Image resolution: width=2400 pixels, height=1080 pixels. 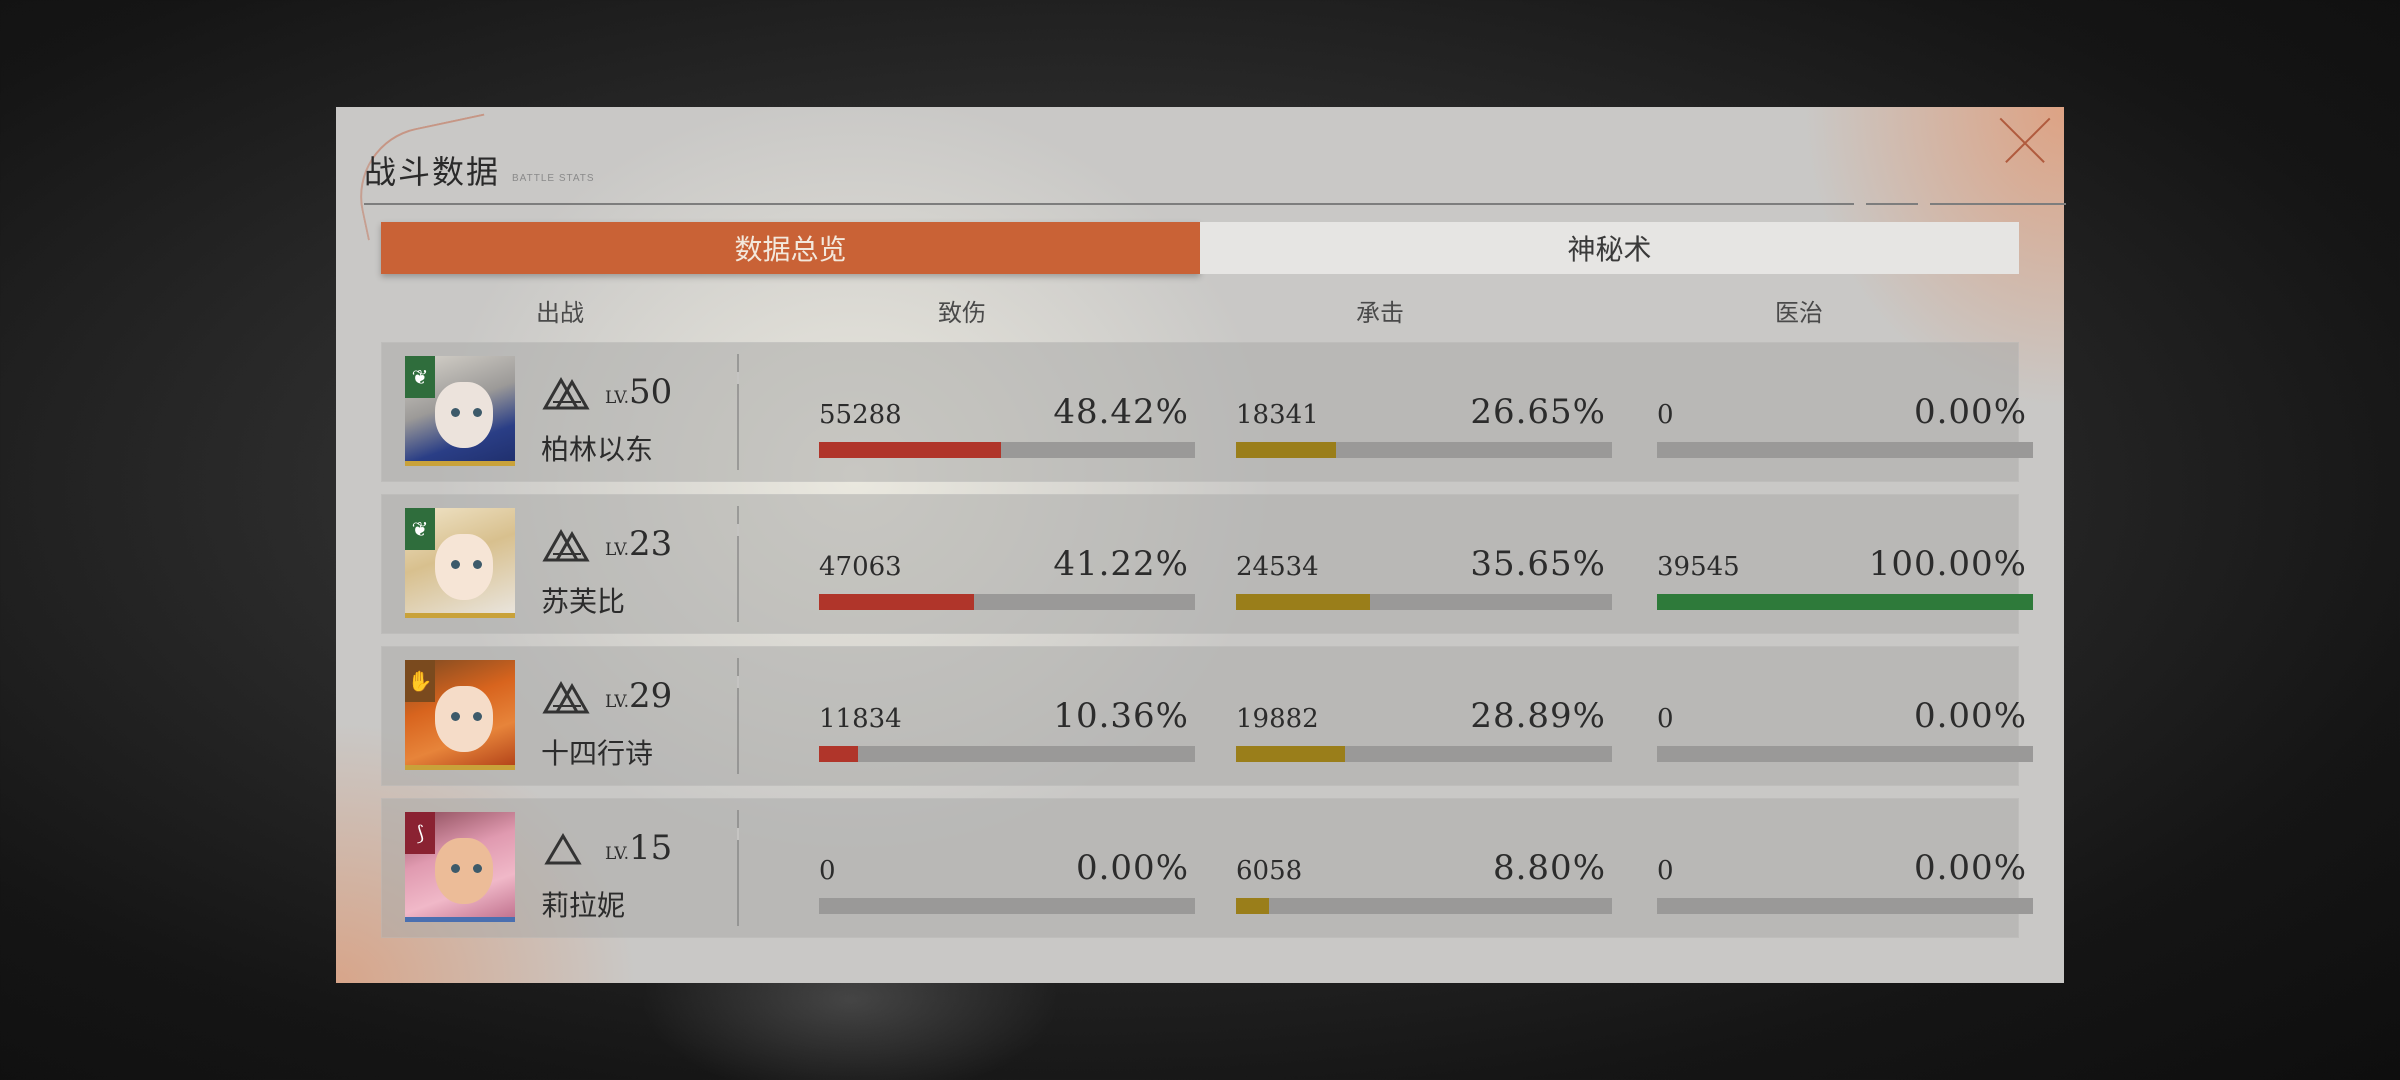 I want to click on stat-taken: 19882 28.89%, so click(x=1424, y=716).